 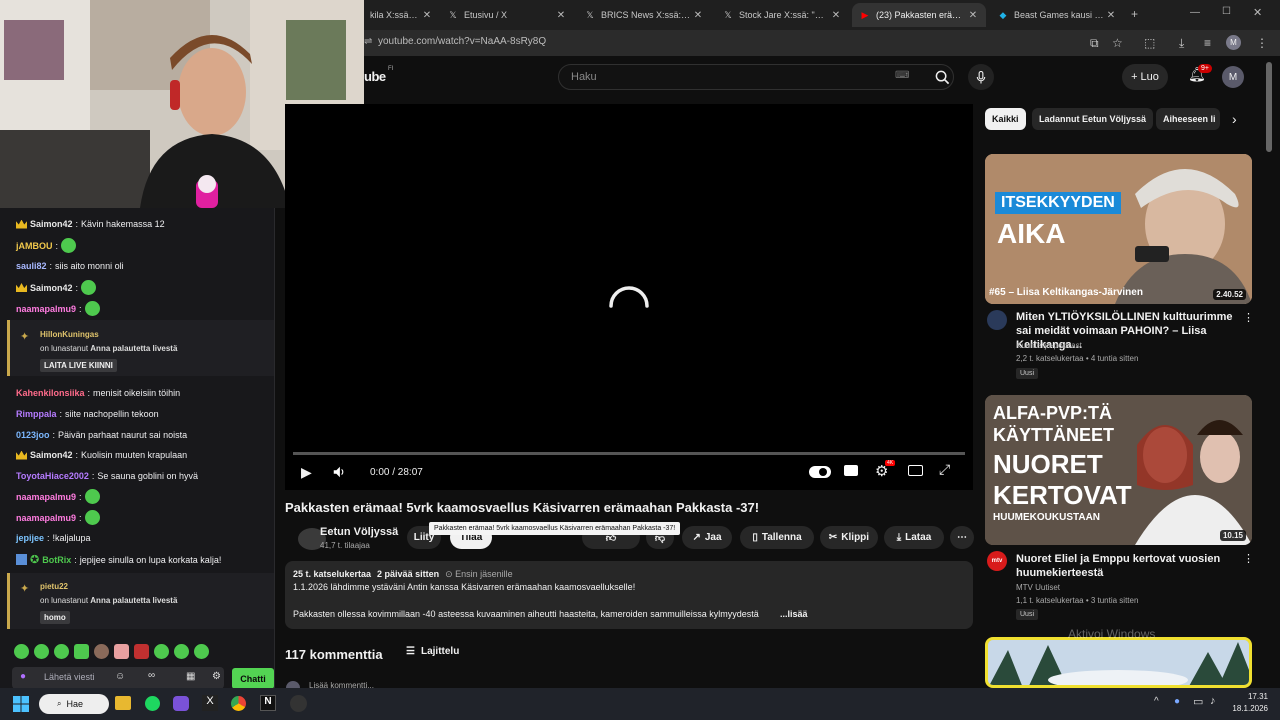 What do you see at coordinates (1233, 77) in the screenshot?
I see `account-avatar: M` at bounding box center [1233, 77].